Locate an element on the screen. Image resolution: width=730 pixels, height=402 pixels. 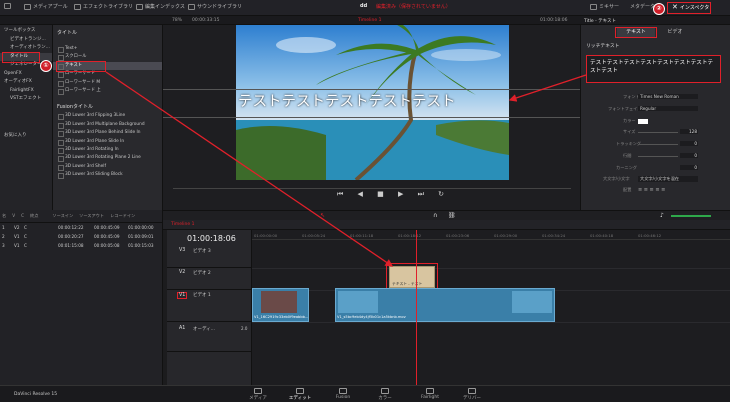
nav-media: メディア is located at coordinates (258, 394).